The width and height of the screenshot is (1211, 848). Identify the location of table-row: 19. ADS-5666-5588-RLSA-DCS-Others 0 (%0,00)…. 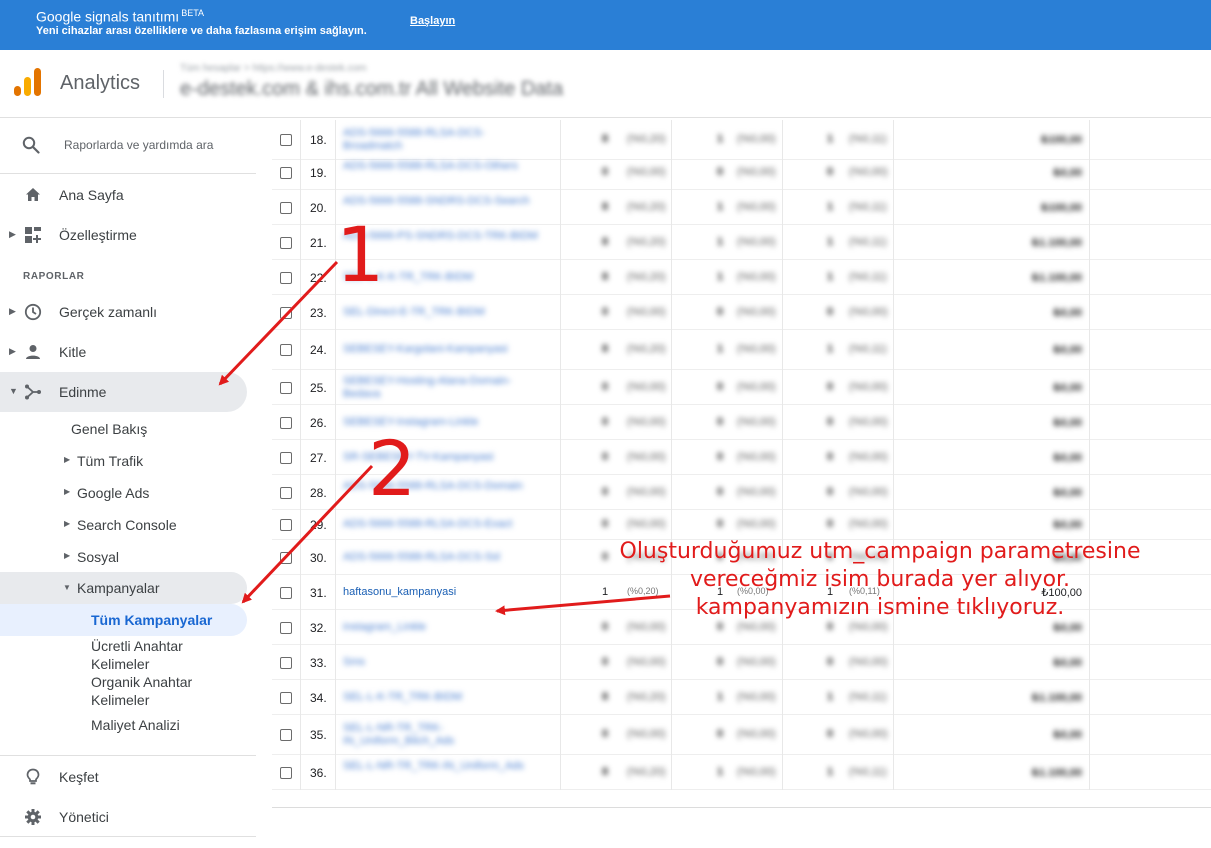
(741, 172).